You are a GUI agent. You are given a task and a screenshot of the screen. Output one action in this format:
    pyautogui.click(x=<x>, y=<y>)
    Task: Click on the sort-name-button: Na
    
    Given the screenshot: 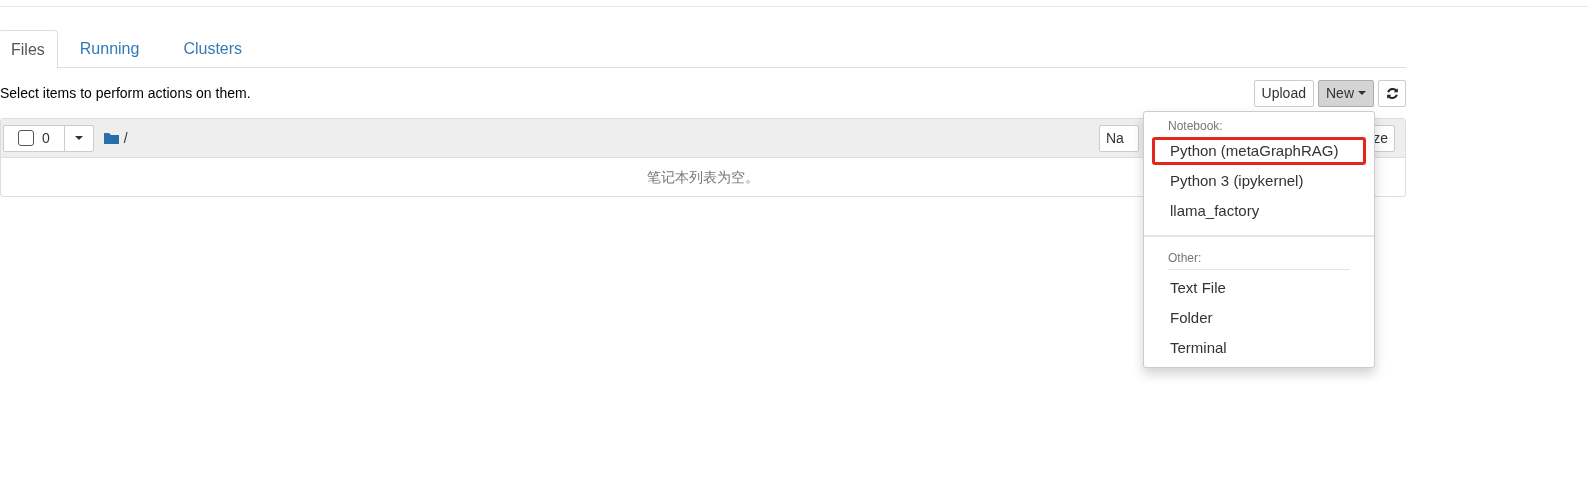 What is the action you would take?
    pyautogui.click(x=1119, y=138)
    